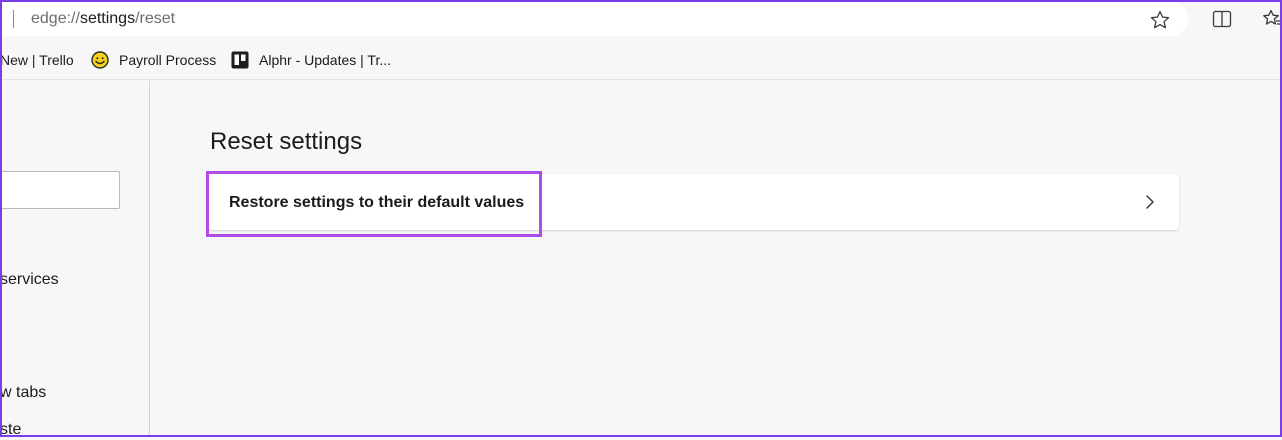 The height and width of the screenshot is (440, 1282). What do you see at coordinates (693, 202) in the screenshot?
I see `restore-settings-row: Restore settings to their default values` at bounding box center [693, 202].